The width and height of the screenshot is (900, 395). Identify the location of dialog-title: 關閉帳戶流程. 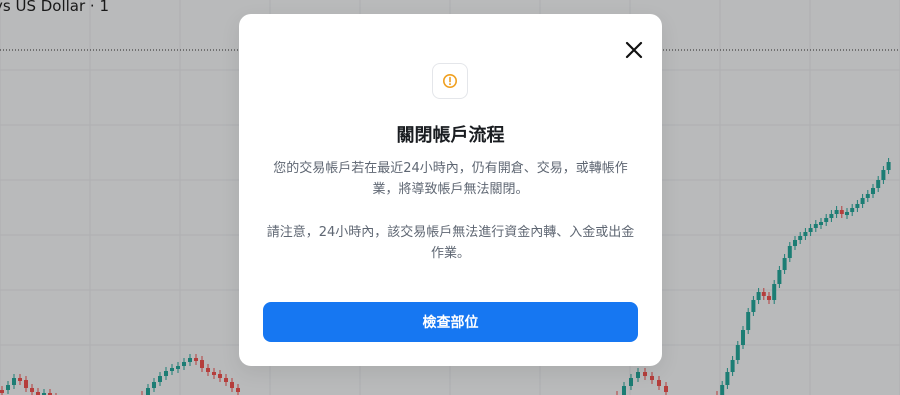
(450, 135).